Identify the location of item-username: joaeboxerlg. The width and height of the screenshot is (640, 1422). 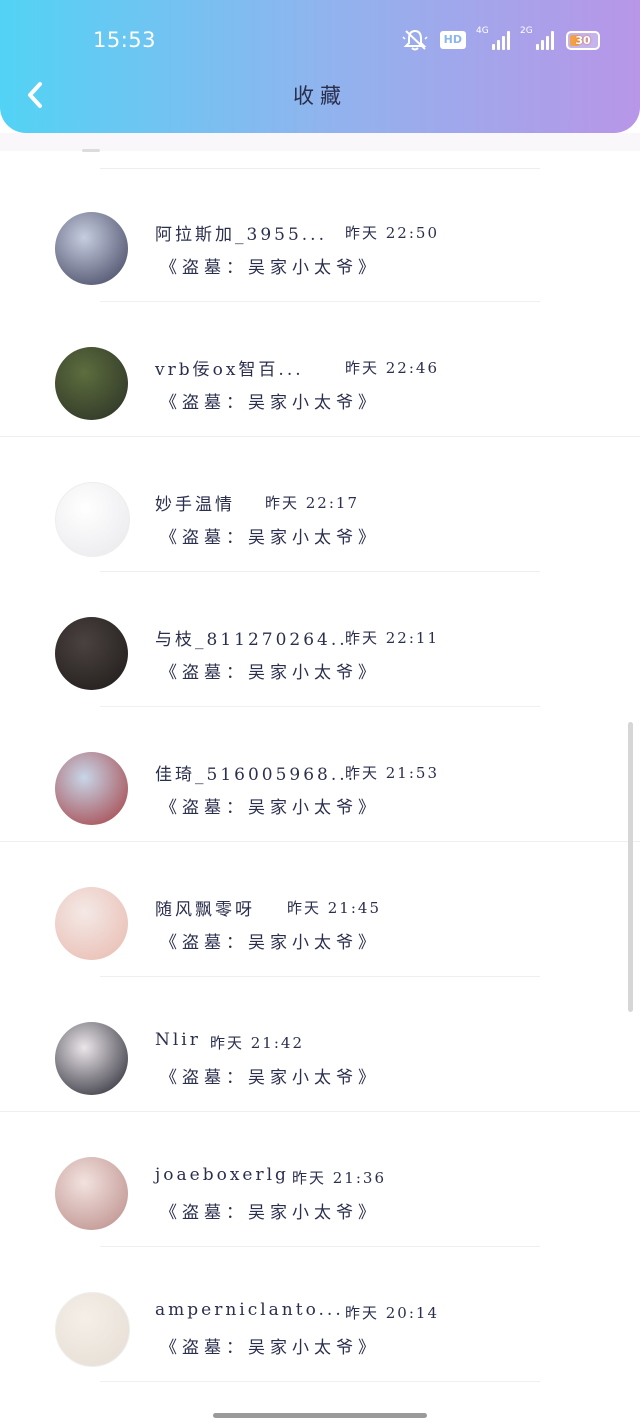
(222, 1175).